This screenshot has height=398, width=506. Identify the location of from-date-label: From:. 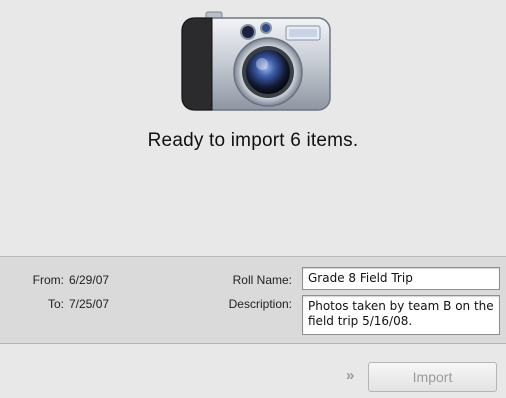
(48, 280).